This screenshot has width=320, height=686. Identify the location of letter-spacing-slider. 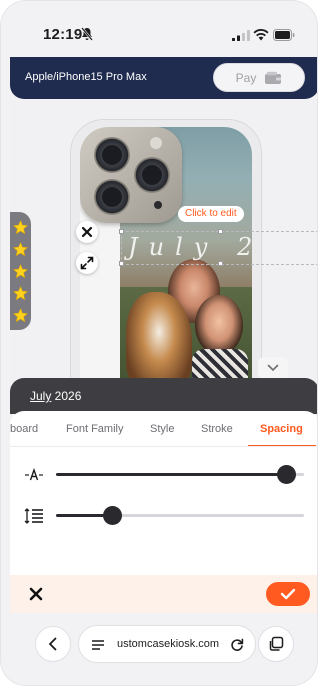
(166, 475).